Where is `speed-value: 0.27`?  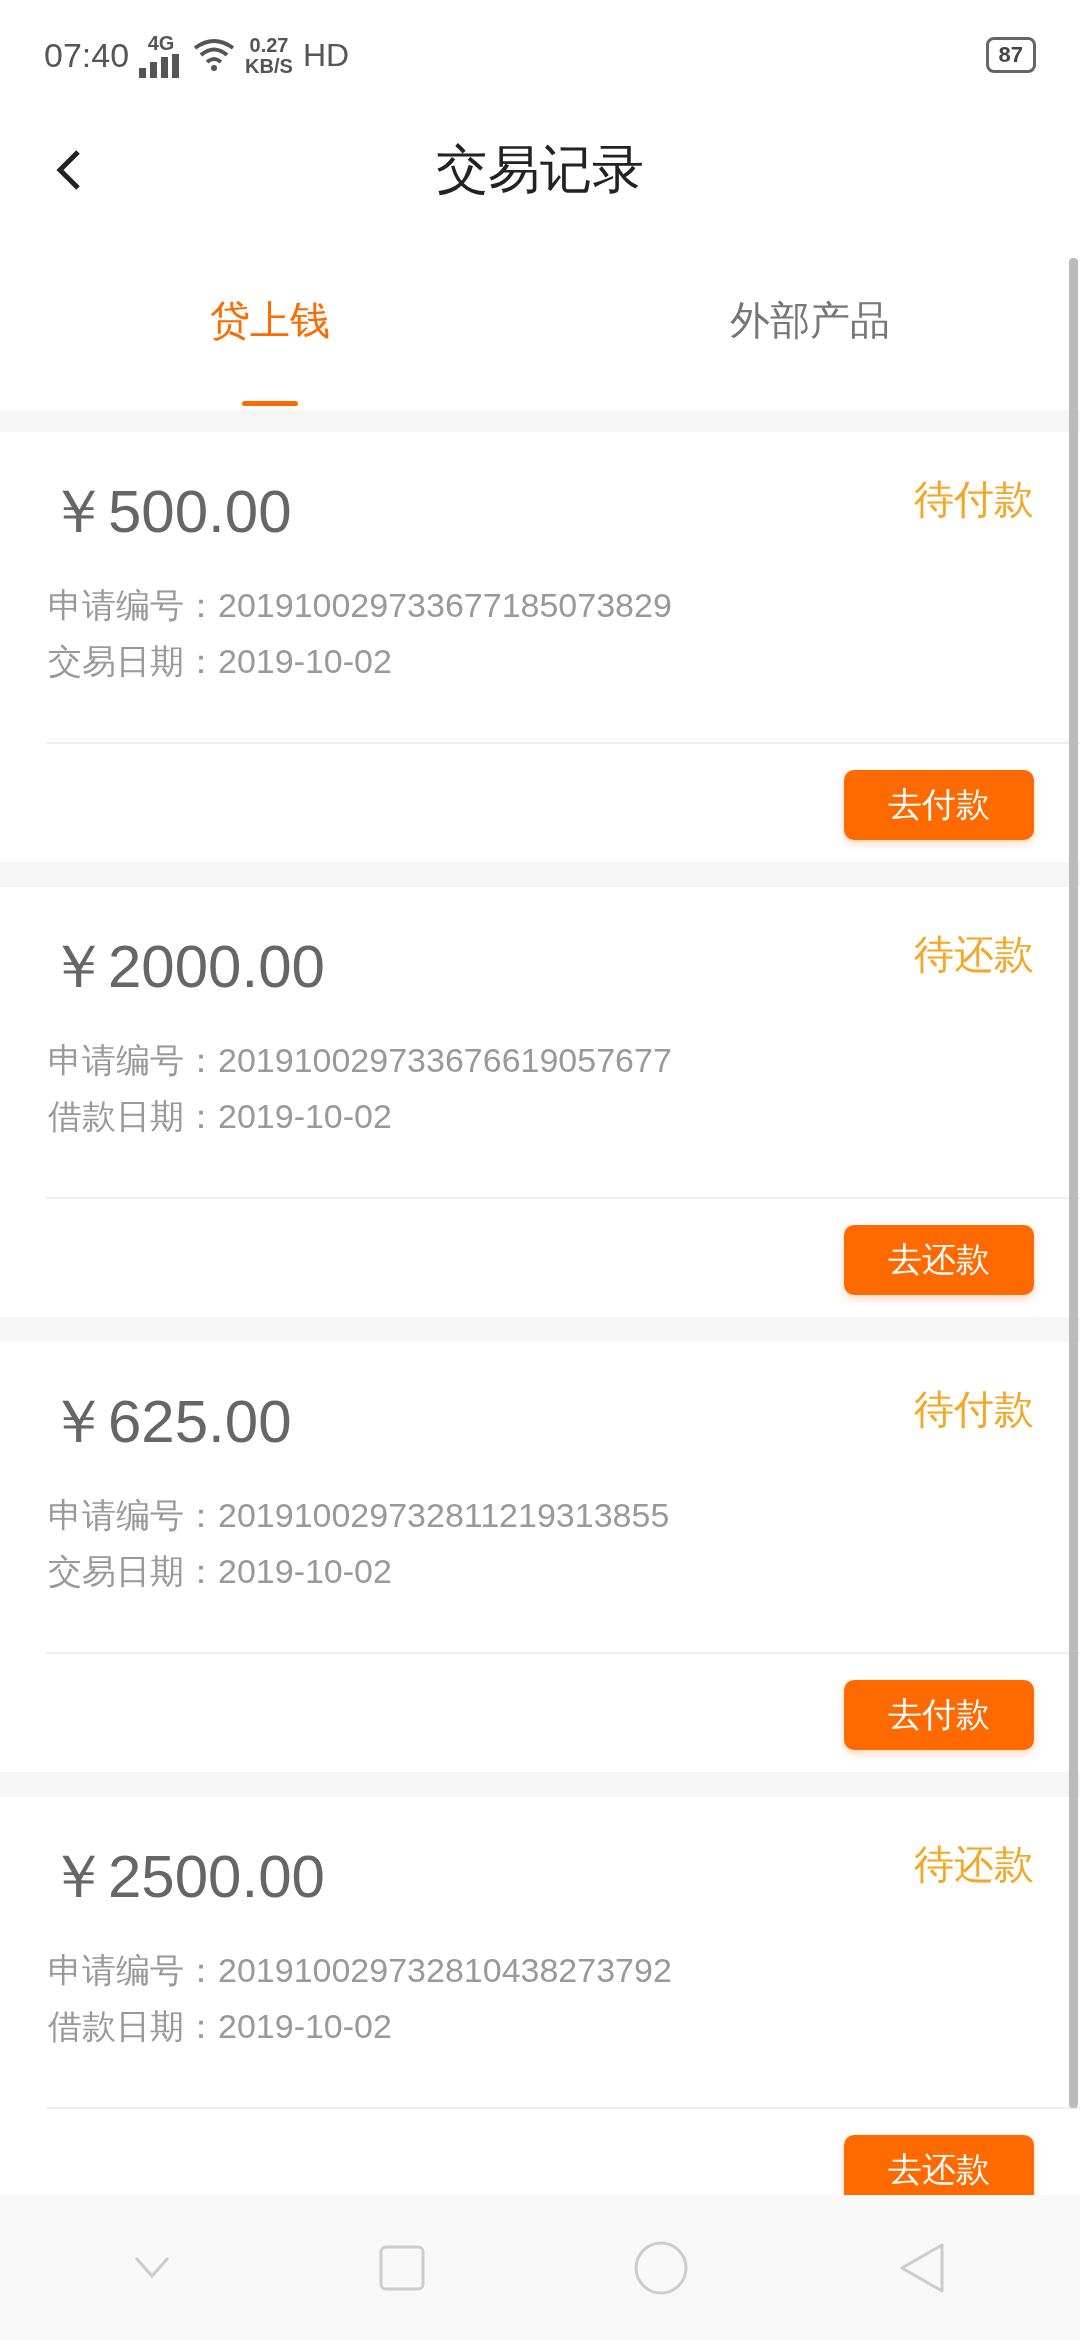 speed-value: 0.27 is located at coordinates (269, 44).